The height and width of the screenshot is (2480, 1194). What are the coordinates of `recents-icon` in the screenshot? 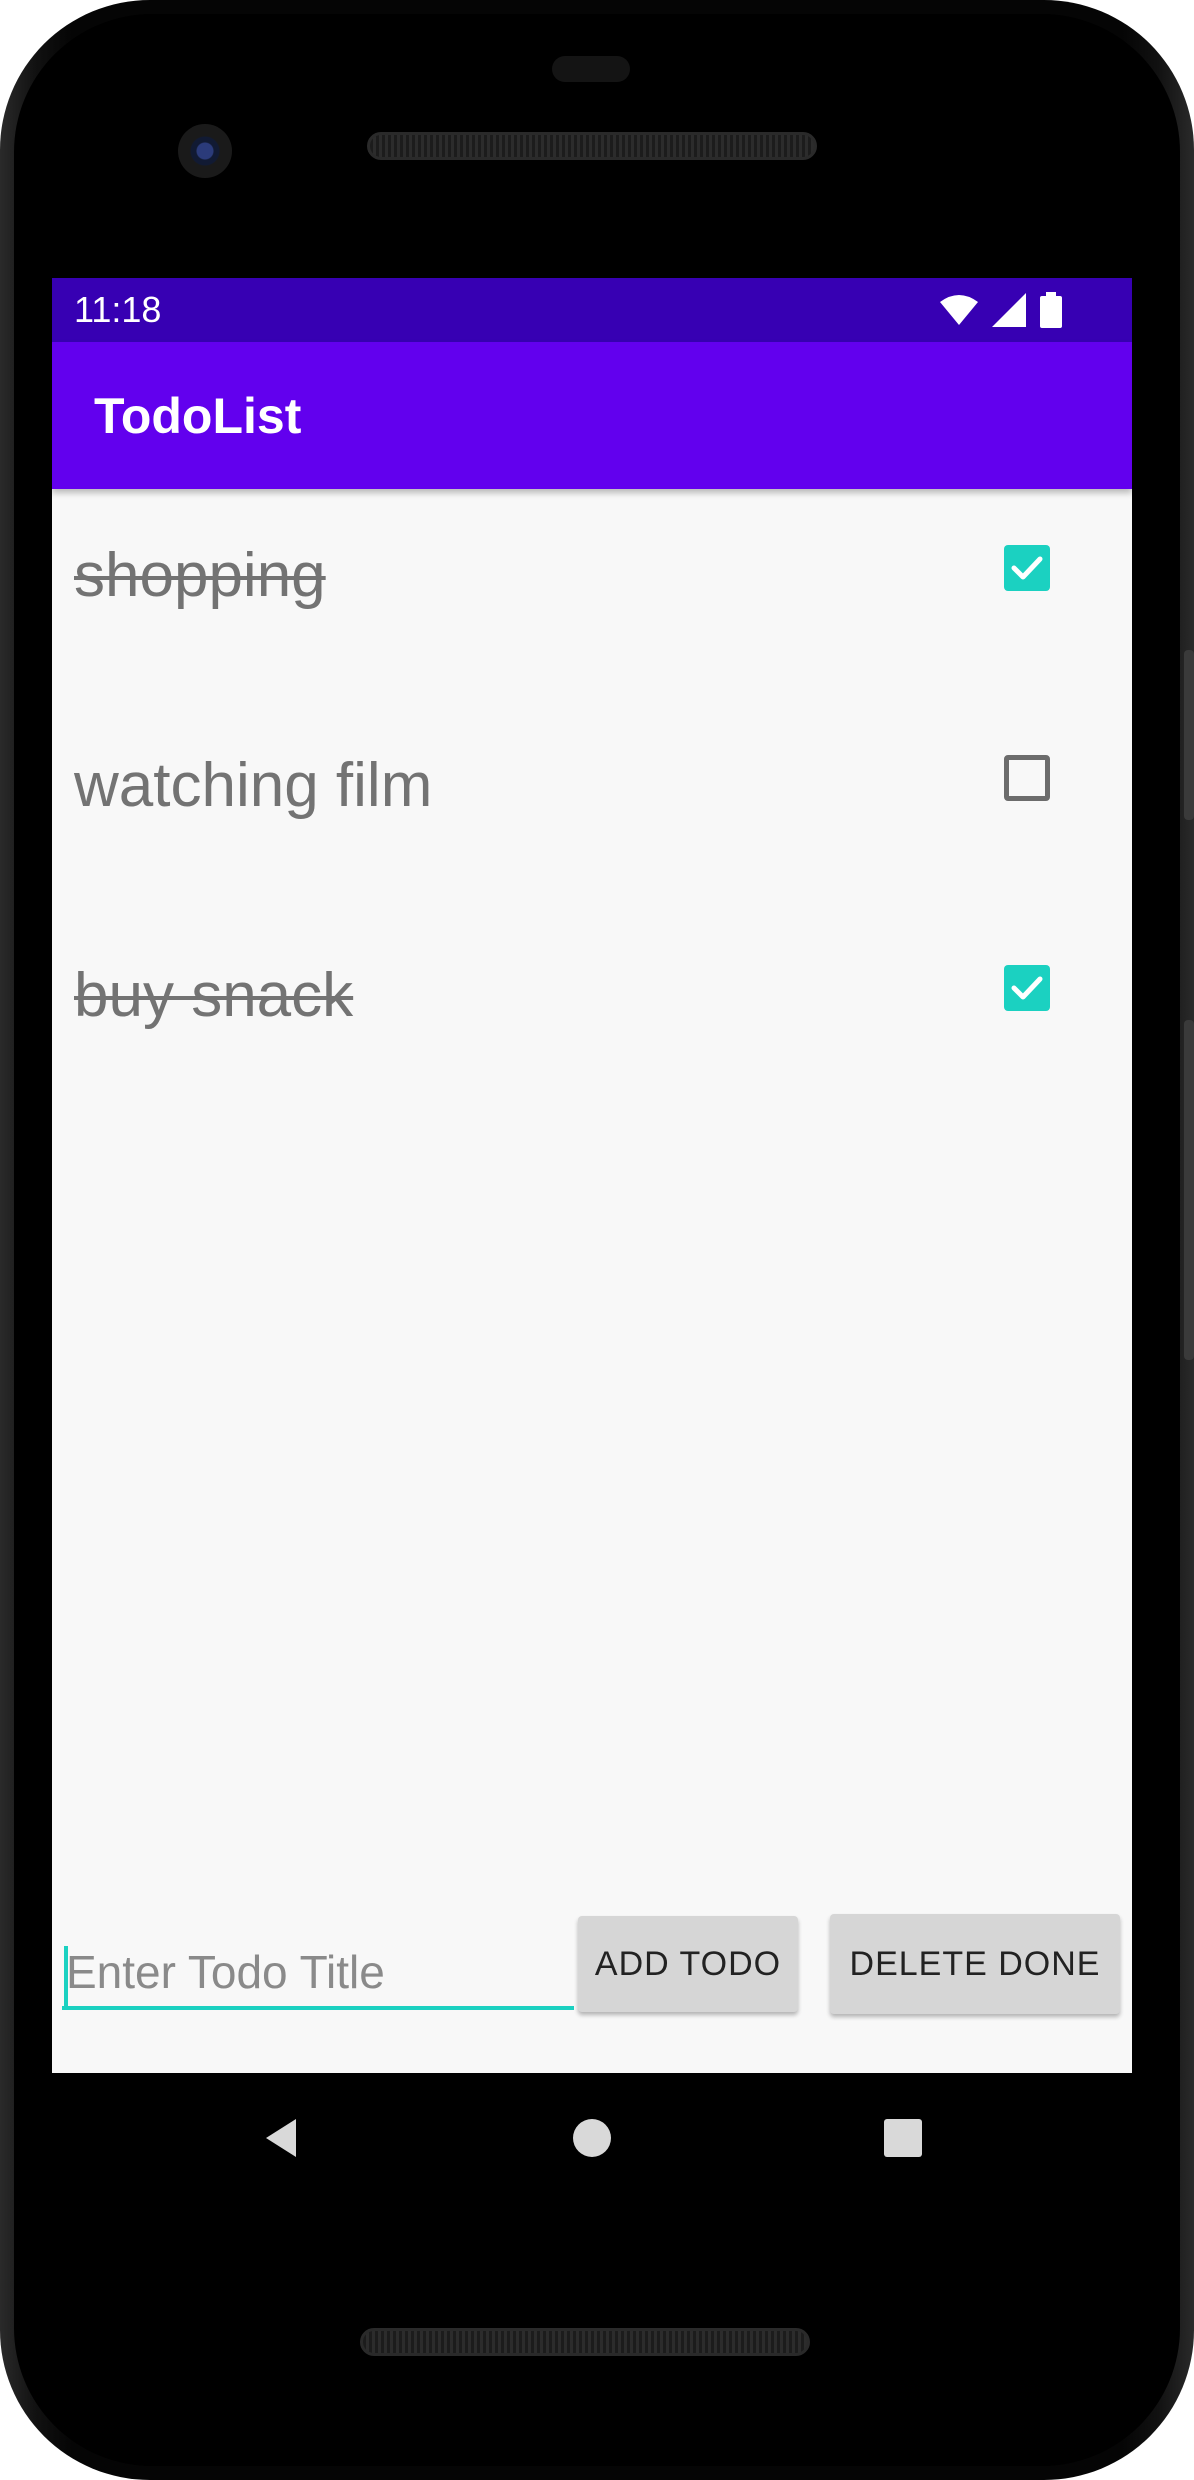 It's located at (903, 2138).